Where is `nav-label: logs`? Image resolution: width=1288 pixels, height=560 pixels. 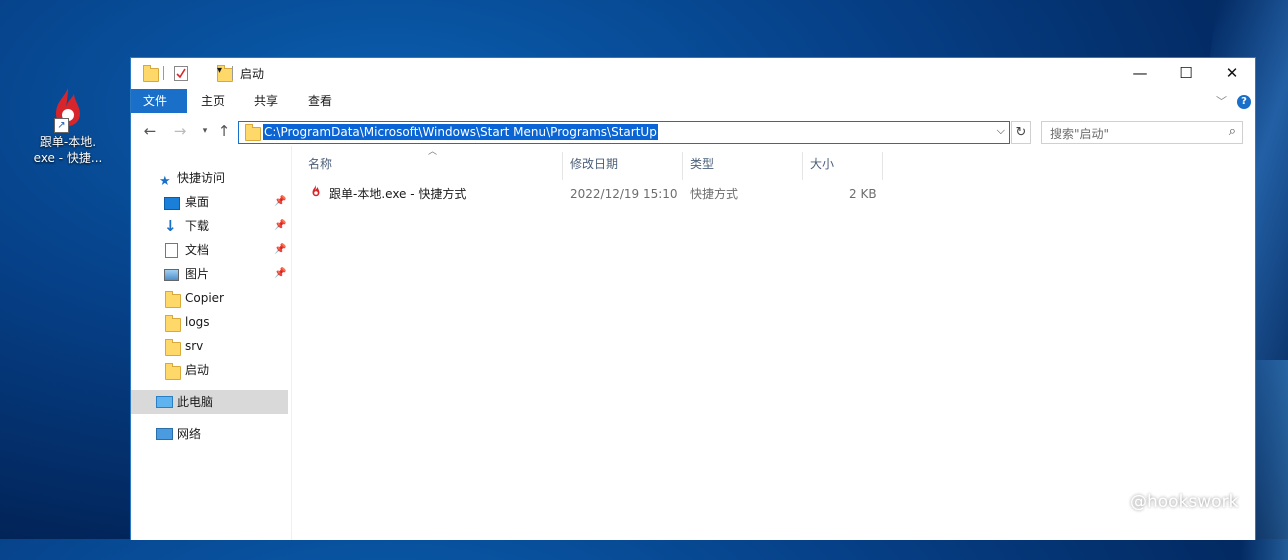 nav-label: logs is located at coordinates (197, 322).